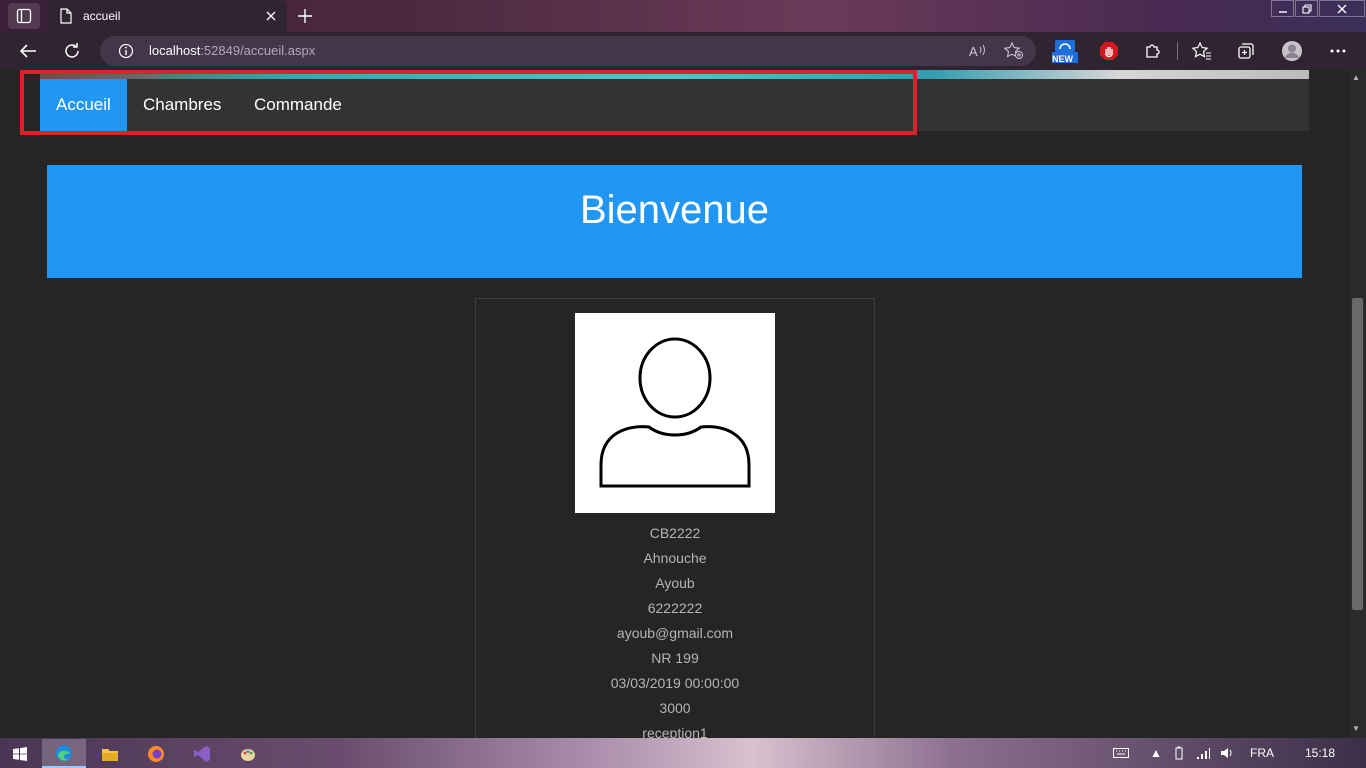  I want to click on paint-icon, so click(248, 754).